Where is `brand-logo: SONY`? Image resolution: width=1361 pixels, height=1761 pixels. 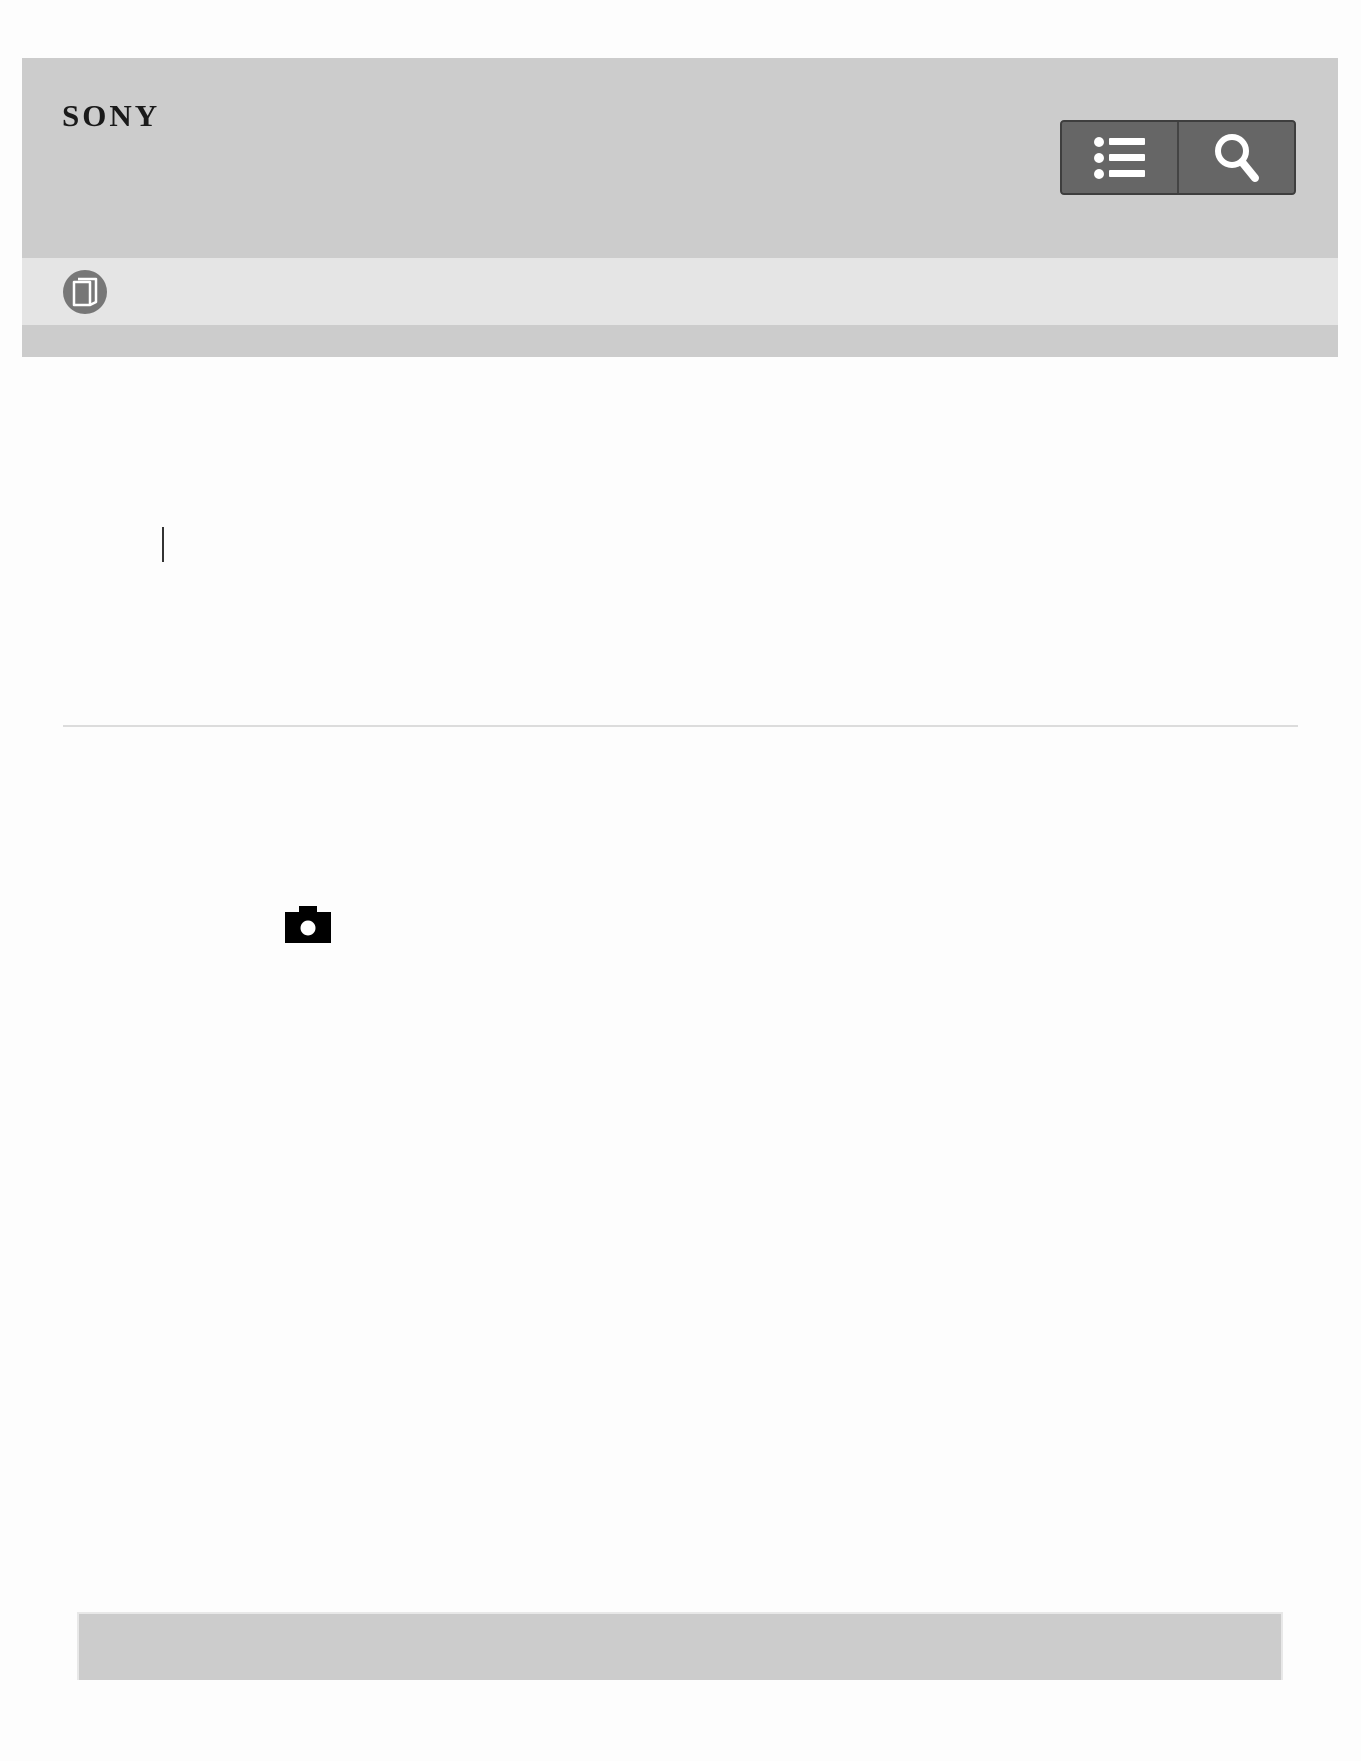
brand-logo: SONY is located at coordinates (111, 116).